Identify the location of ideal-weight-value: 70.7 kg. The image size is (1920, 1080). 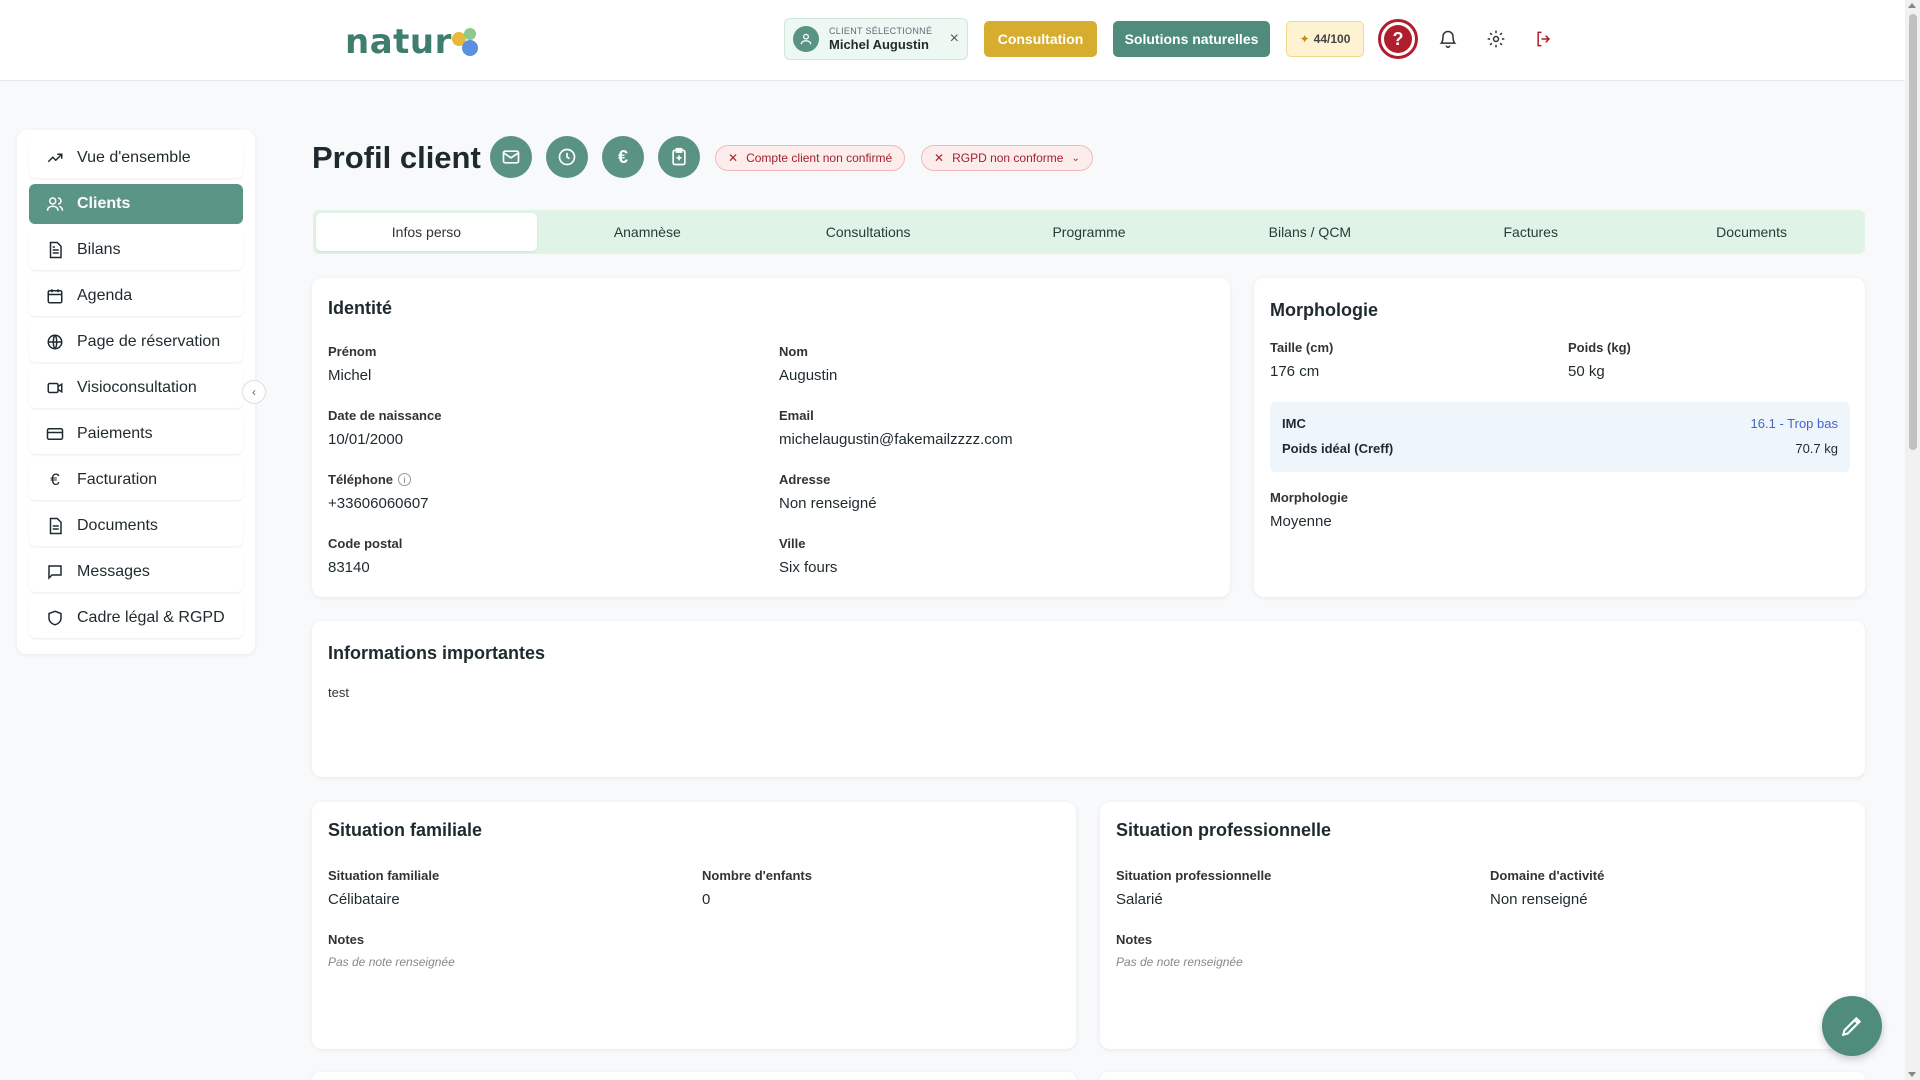
(1816, 448).